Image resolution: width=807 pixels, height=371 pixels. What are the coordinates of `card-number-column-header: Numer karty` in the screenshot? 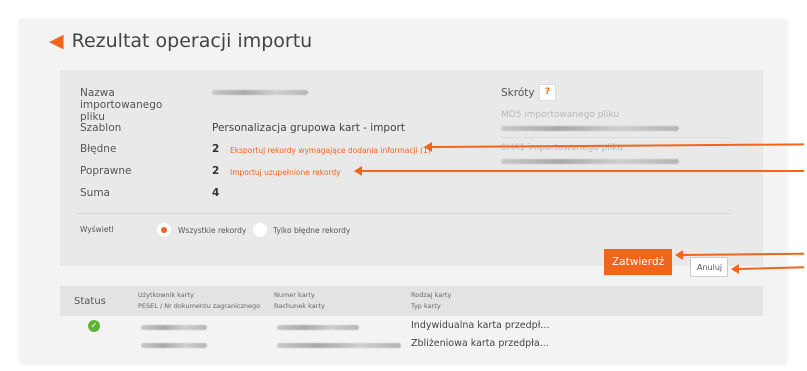 It's located at (294, 295).